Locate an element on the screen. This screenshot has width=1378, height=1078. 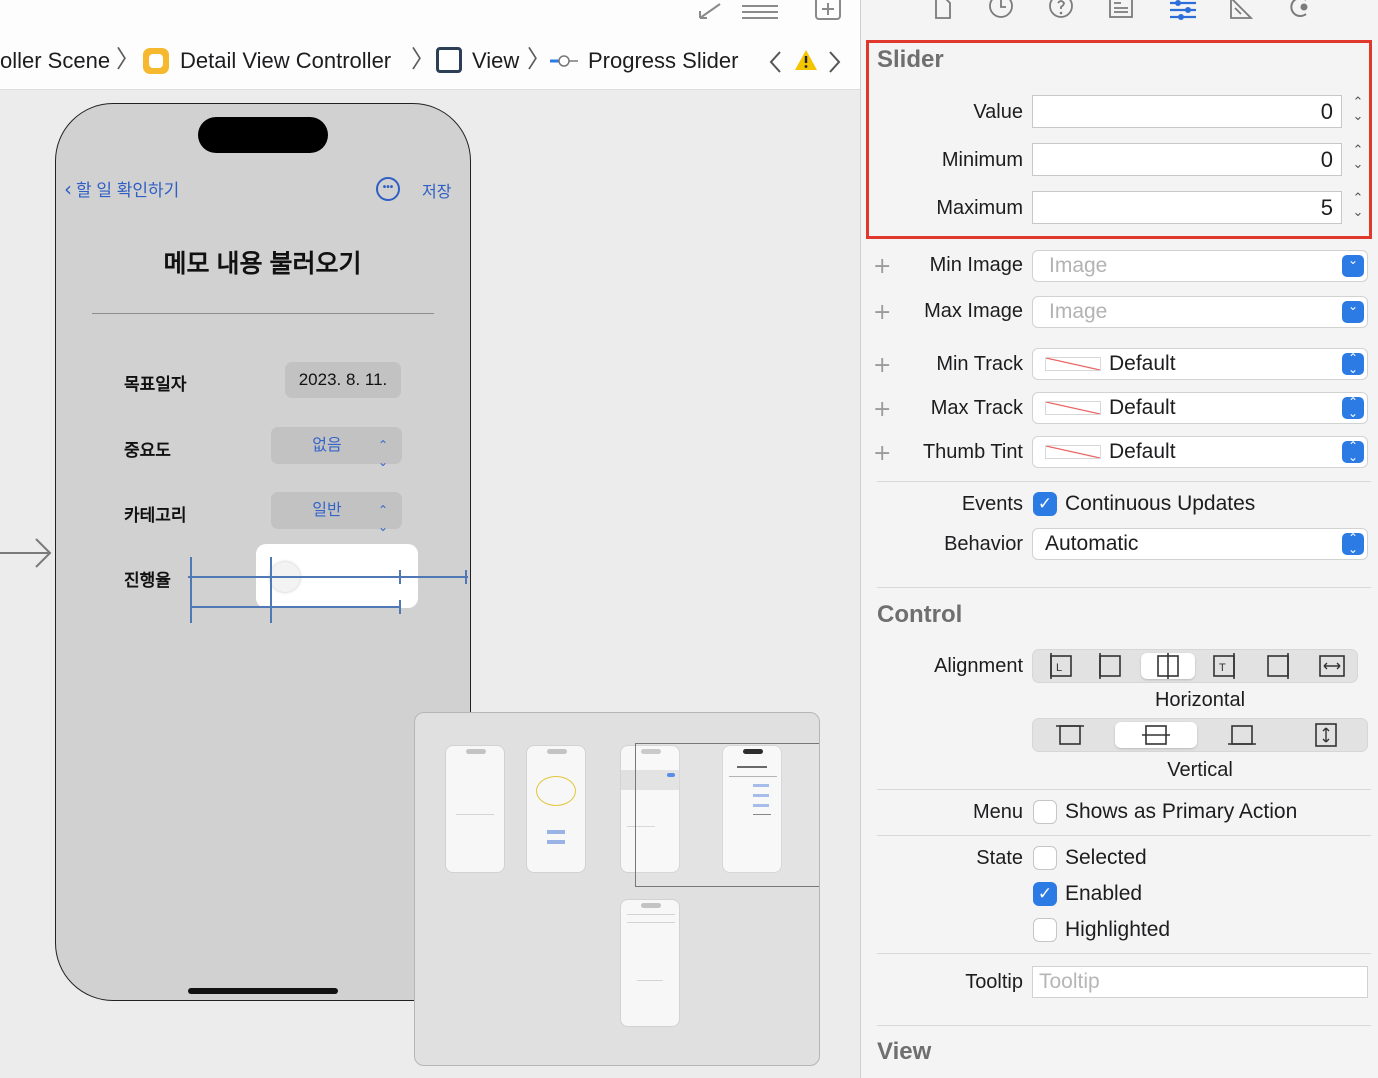
behavior-popup: Automatic ⌃ ⌄ is located at coordinates (1200, 544).